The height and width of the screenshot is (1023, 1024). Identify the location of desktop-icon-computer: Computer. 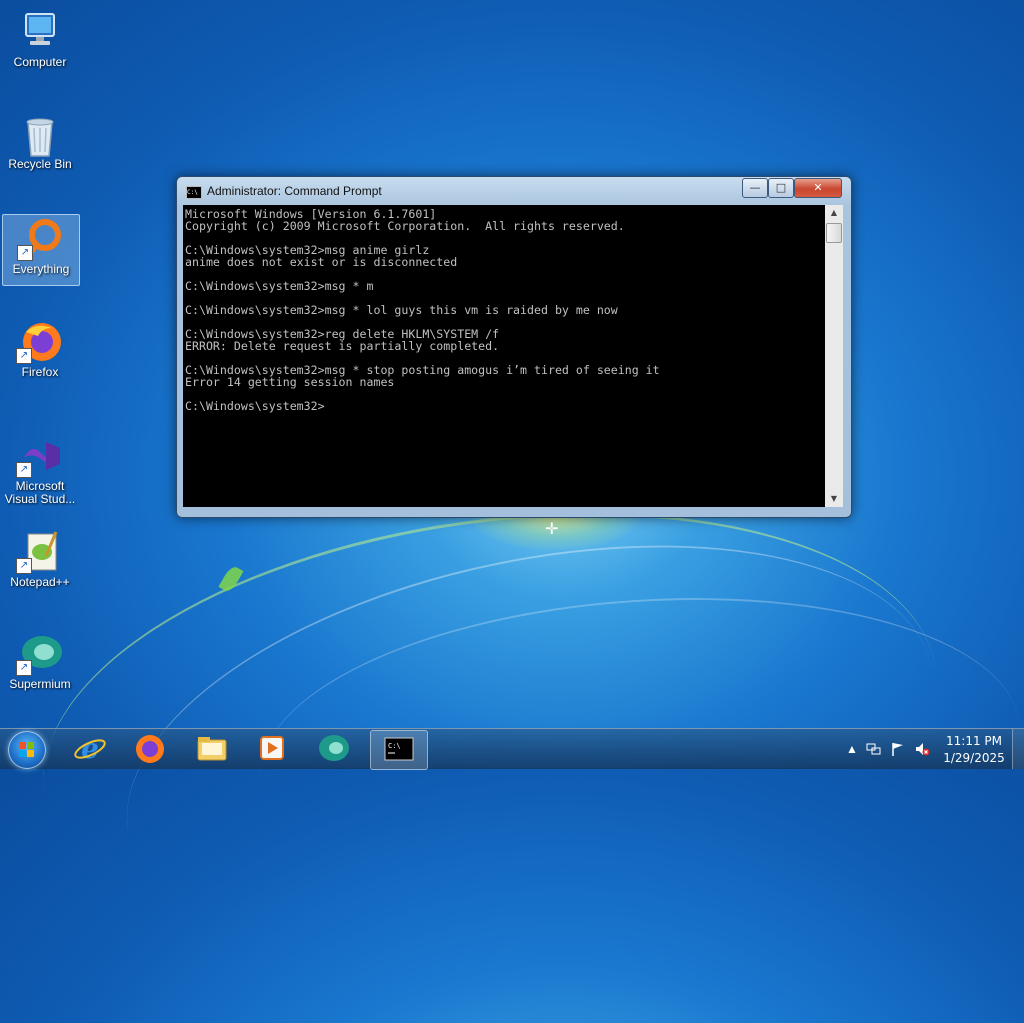
(40, 43).